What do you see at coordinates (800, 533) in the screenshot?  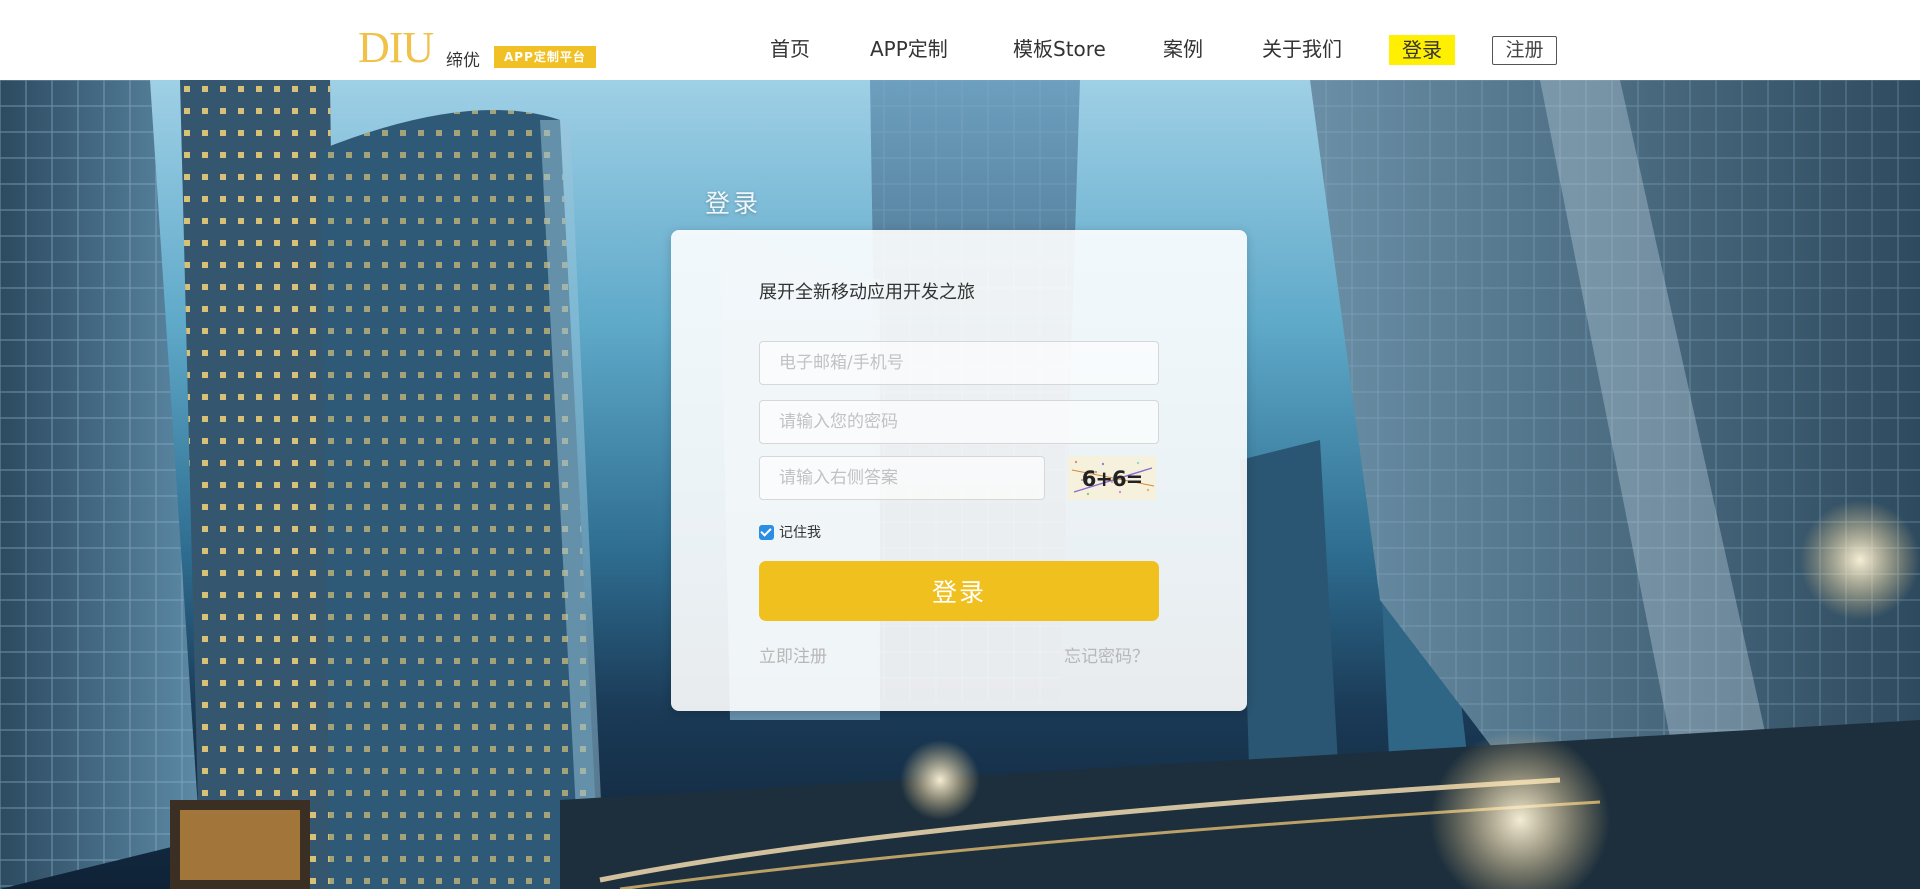 I see `remember-me-label: 记住我` at bounding box center [800, 533].